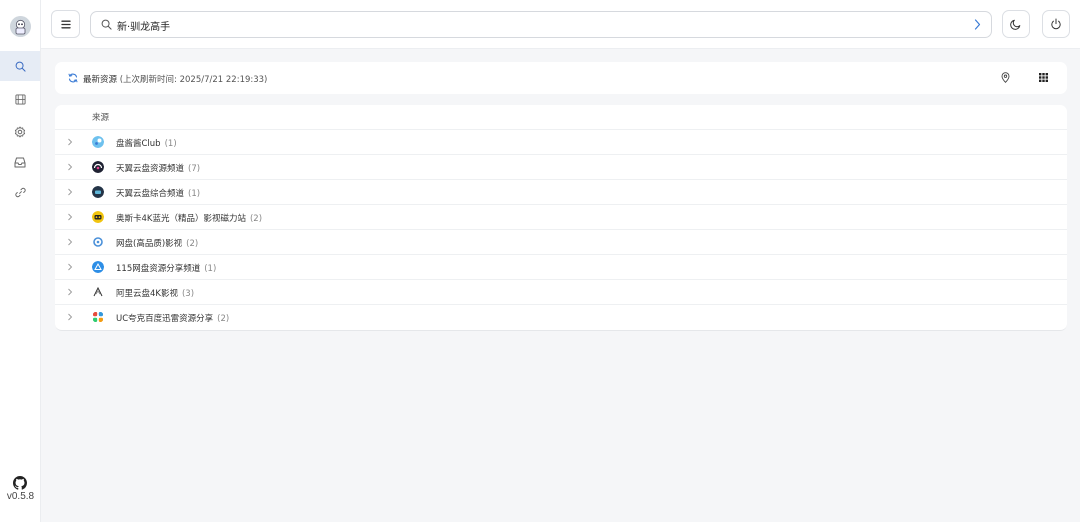 The width and height of the screenshot is (1080, 522). I want to click on sidebar-item-links, so click(20, 192).